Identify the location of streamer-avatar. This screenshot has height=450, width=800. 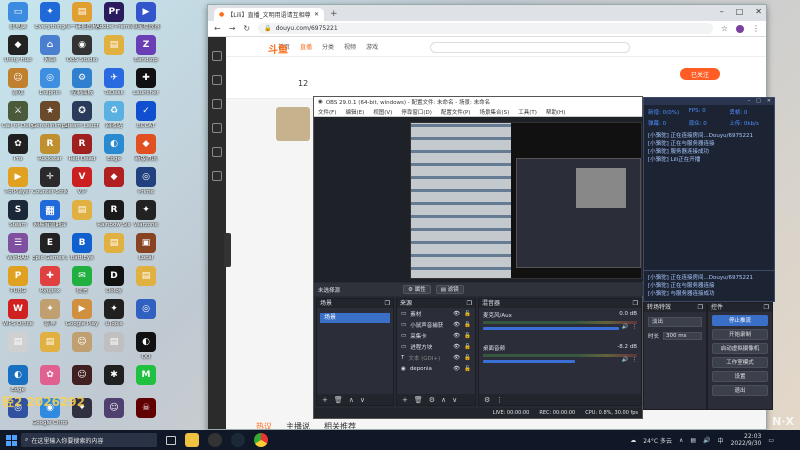
(293, 124).